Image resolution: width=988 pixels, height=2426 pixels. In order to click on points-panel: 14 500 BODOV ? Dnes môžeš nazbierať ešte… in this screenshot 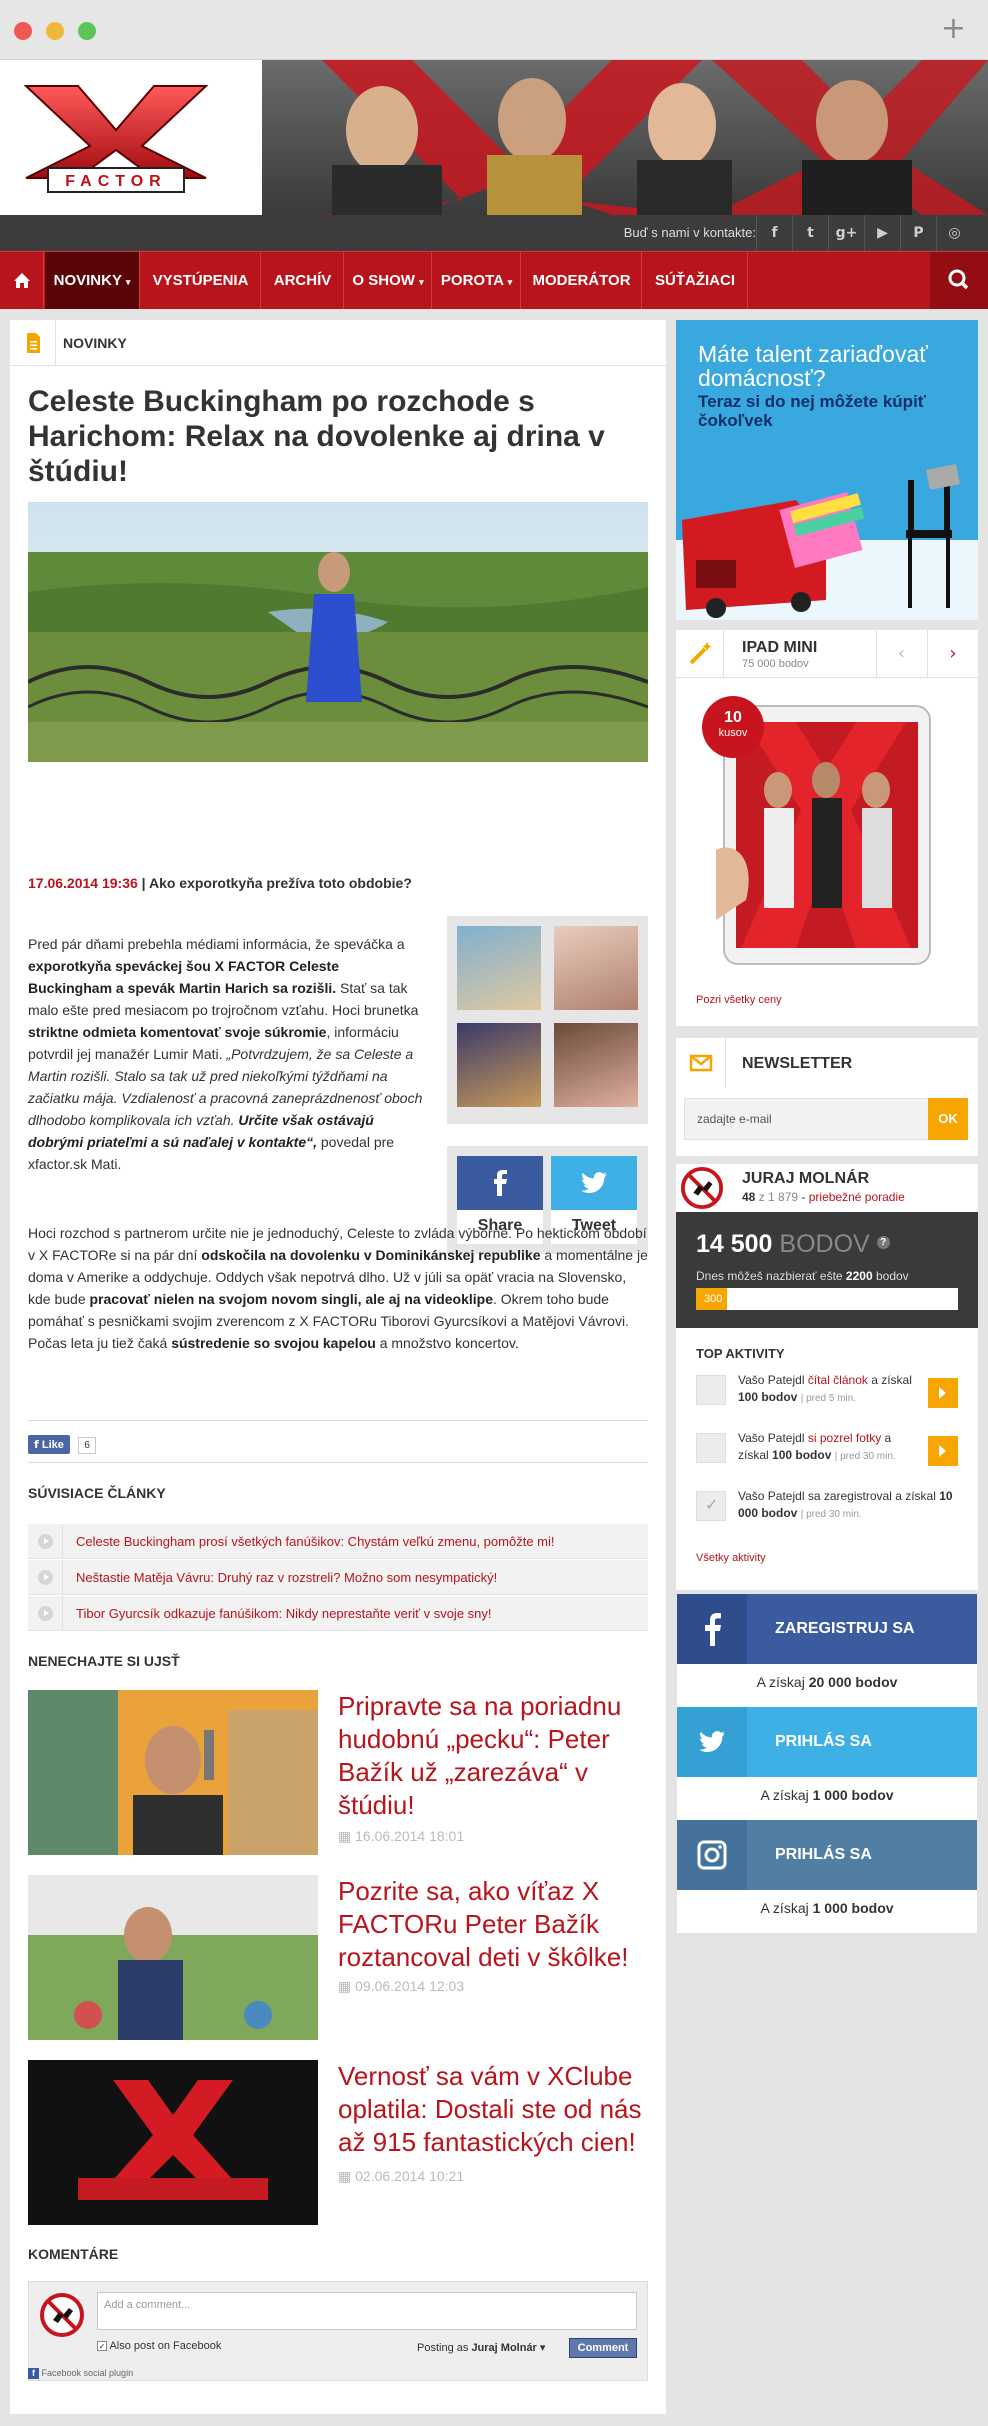, I will do `click(827, 1270)`.